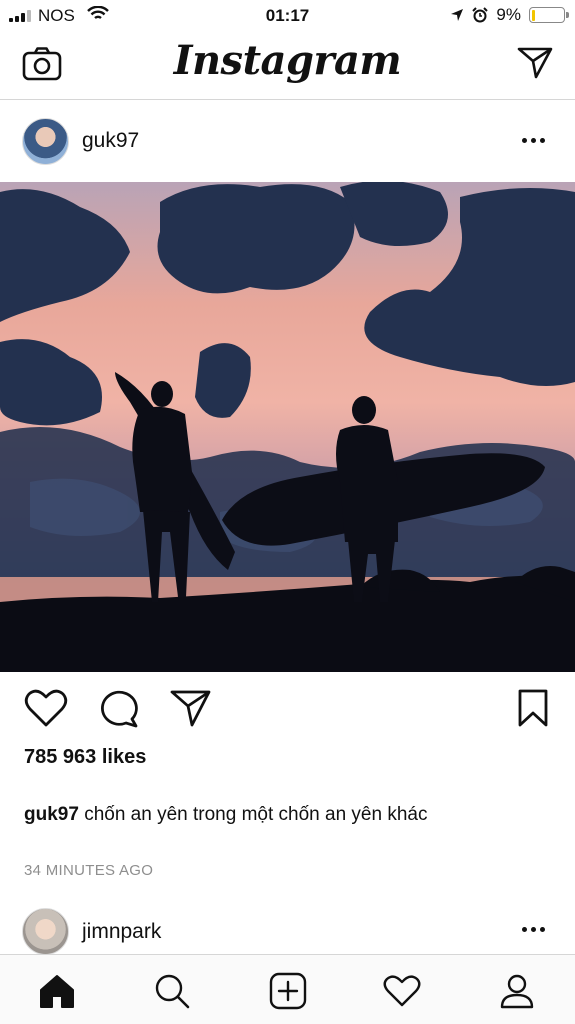 Image resolution: width=575 pixels, height=1024 pixels. I want to click on top-navigation: Instagram, so click(287, 67).